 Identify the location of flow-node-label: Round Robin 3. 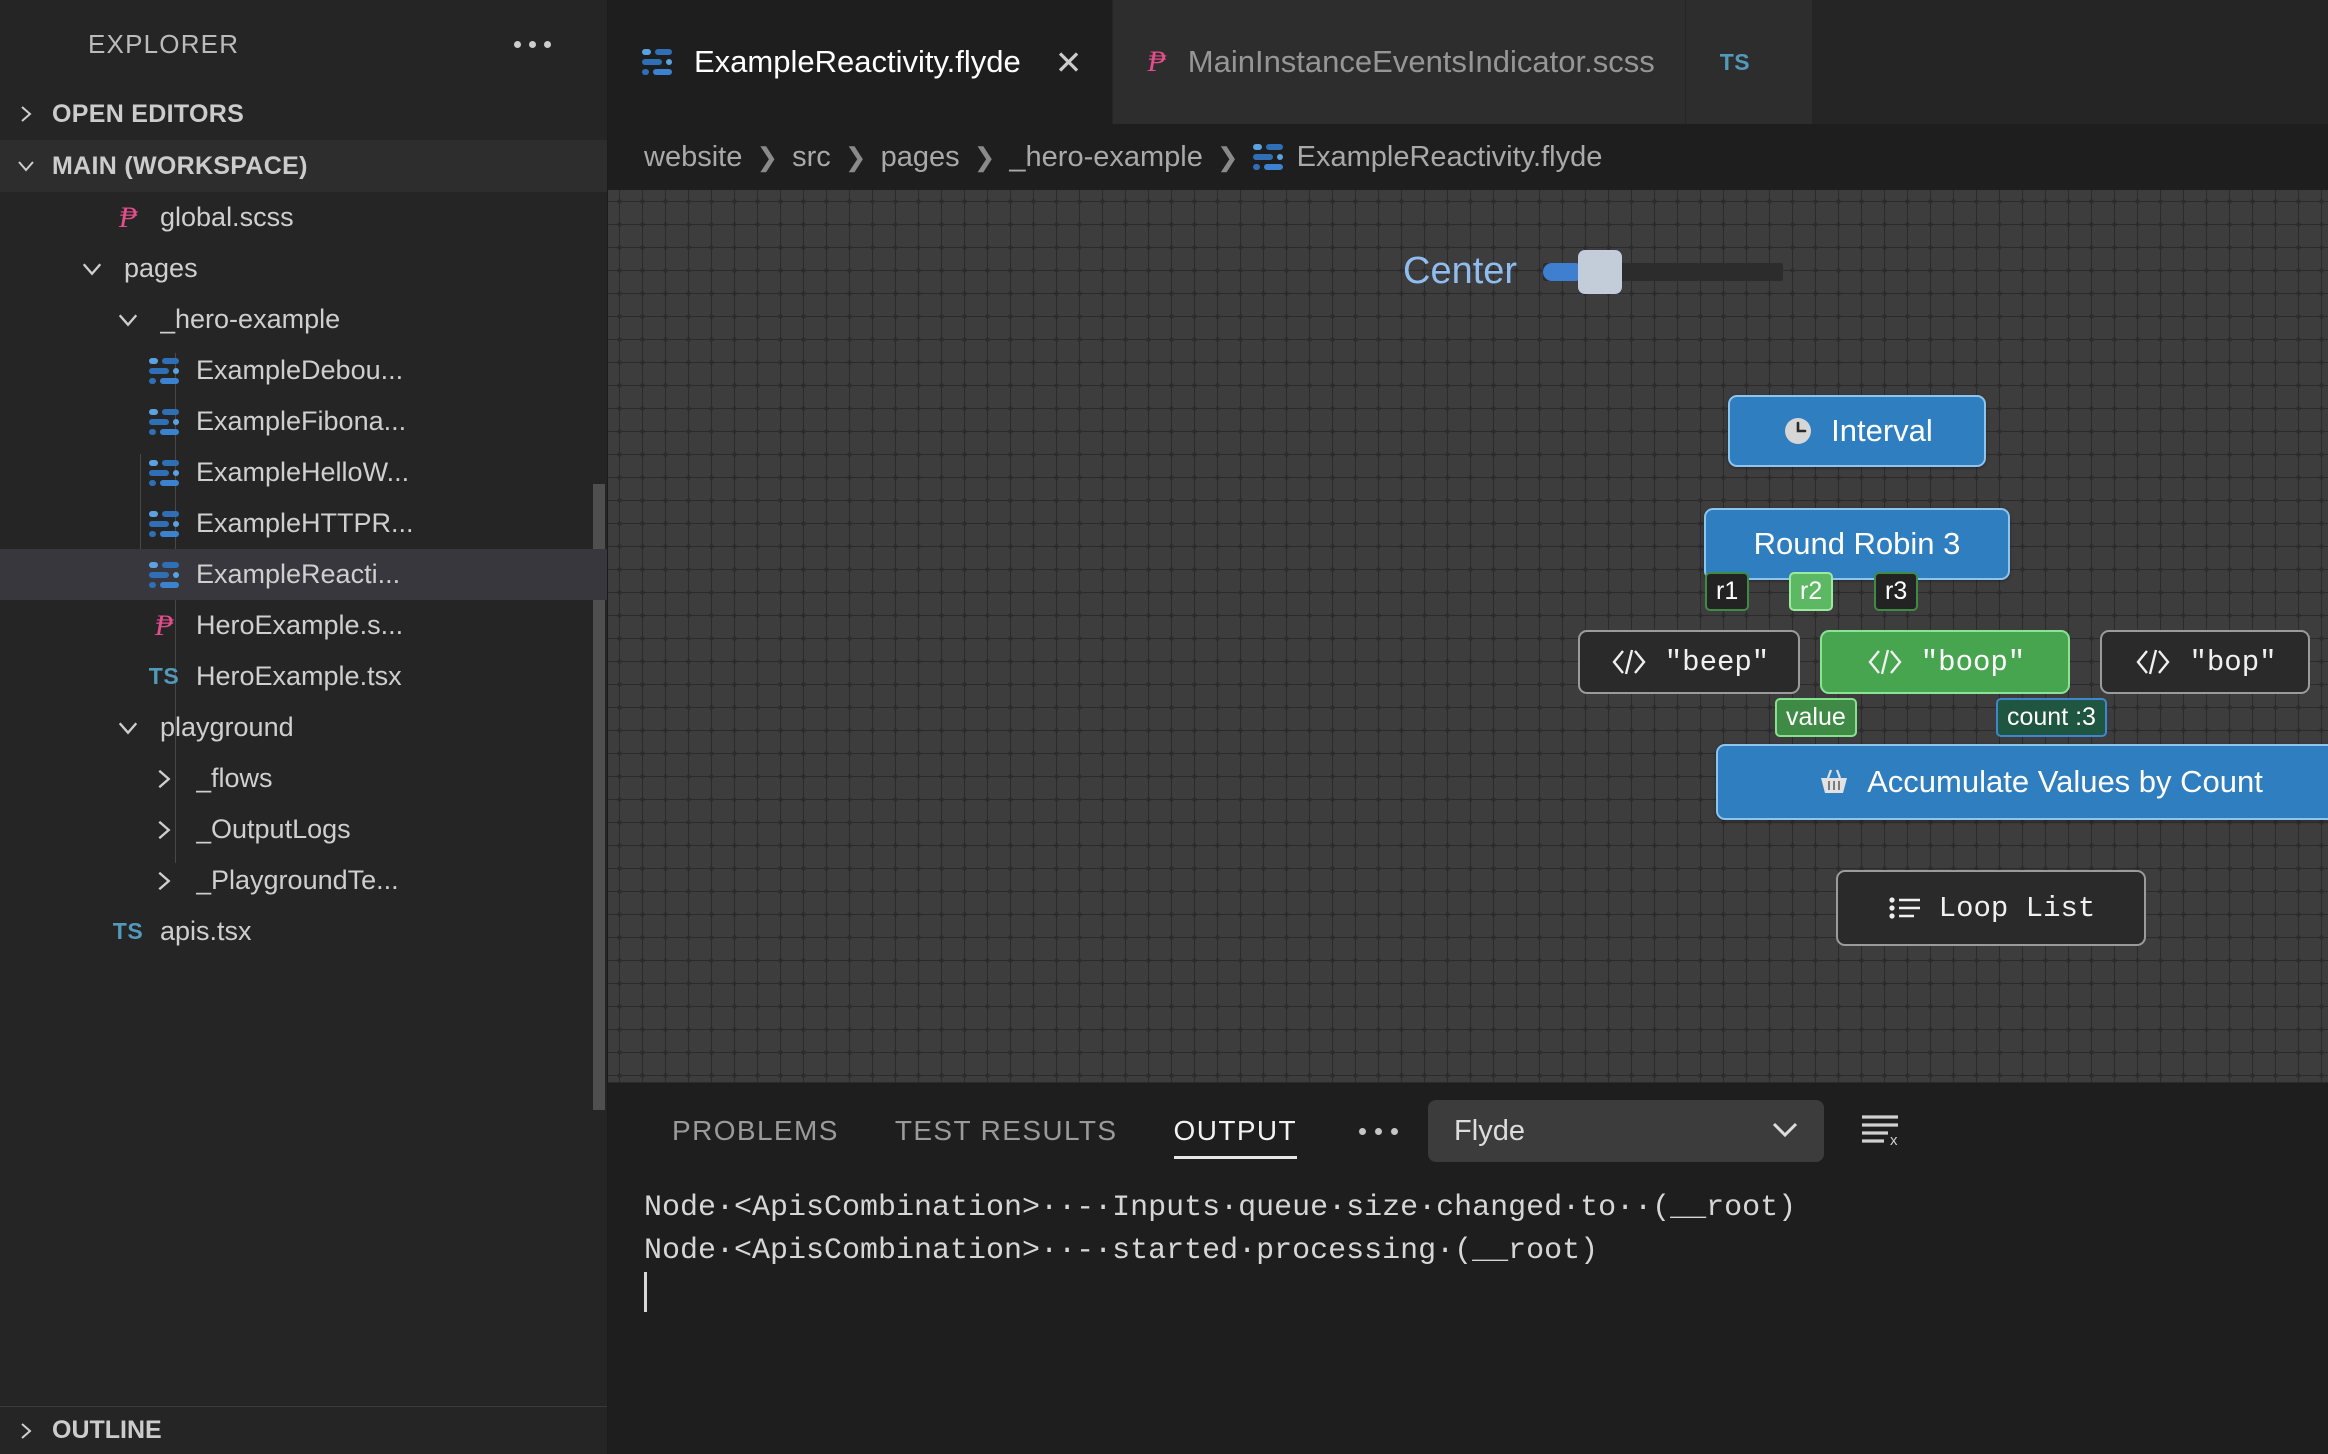
(1857, 543).